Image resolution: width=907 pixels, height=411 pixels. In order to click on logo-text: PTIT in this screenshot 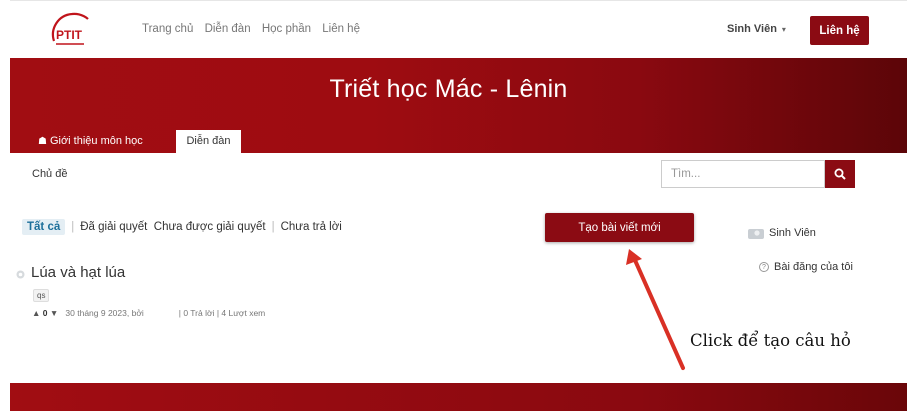, I will do `click(69, 35)`.